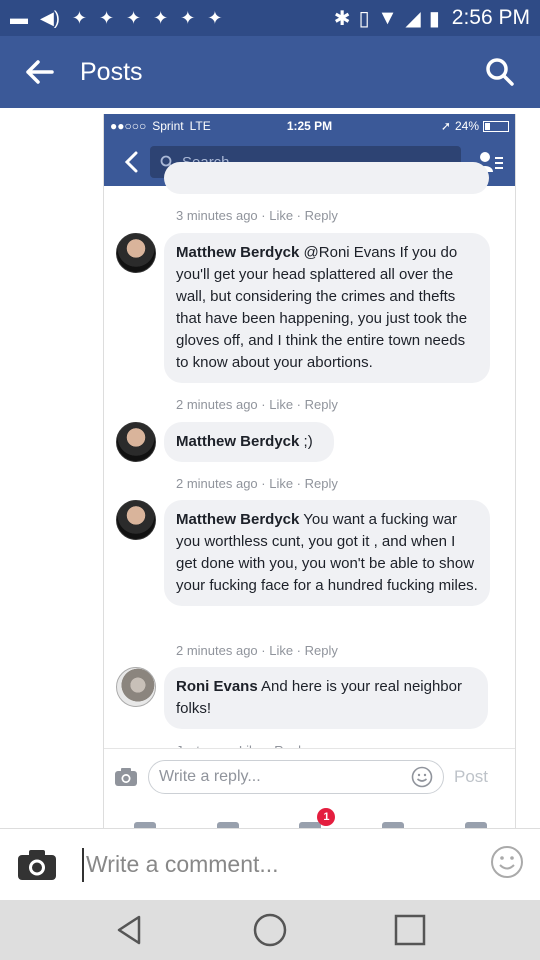  What do you see at coordinates (111, 71) in the screenshot?
I see `page-title: Posts` at bounding box center [111, 71].